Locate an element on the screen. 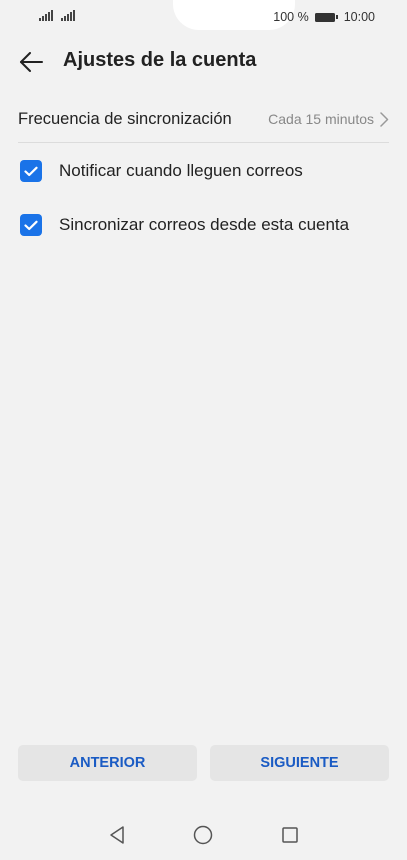 The height and width of the screenshot is (860, 407). battery-icon is located at coordinates (326, 17).